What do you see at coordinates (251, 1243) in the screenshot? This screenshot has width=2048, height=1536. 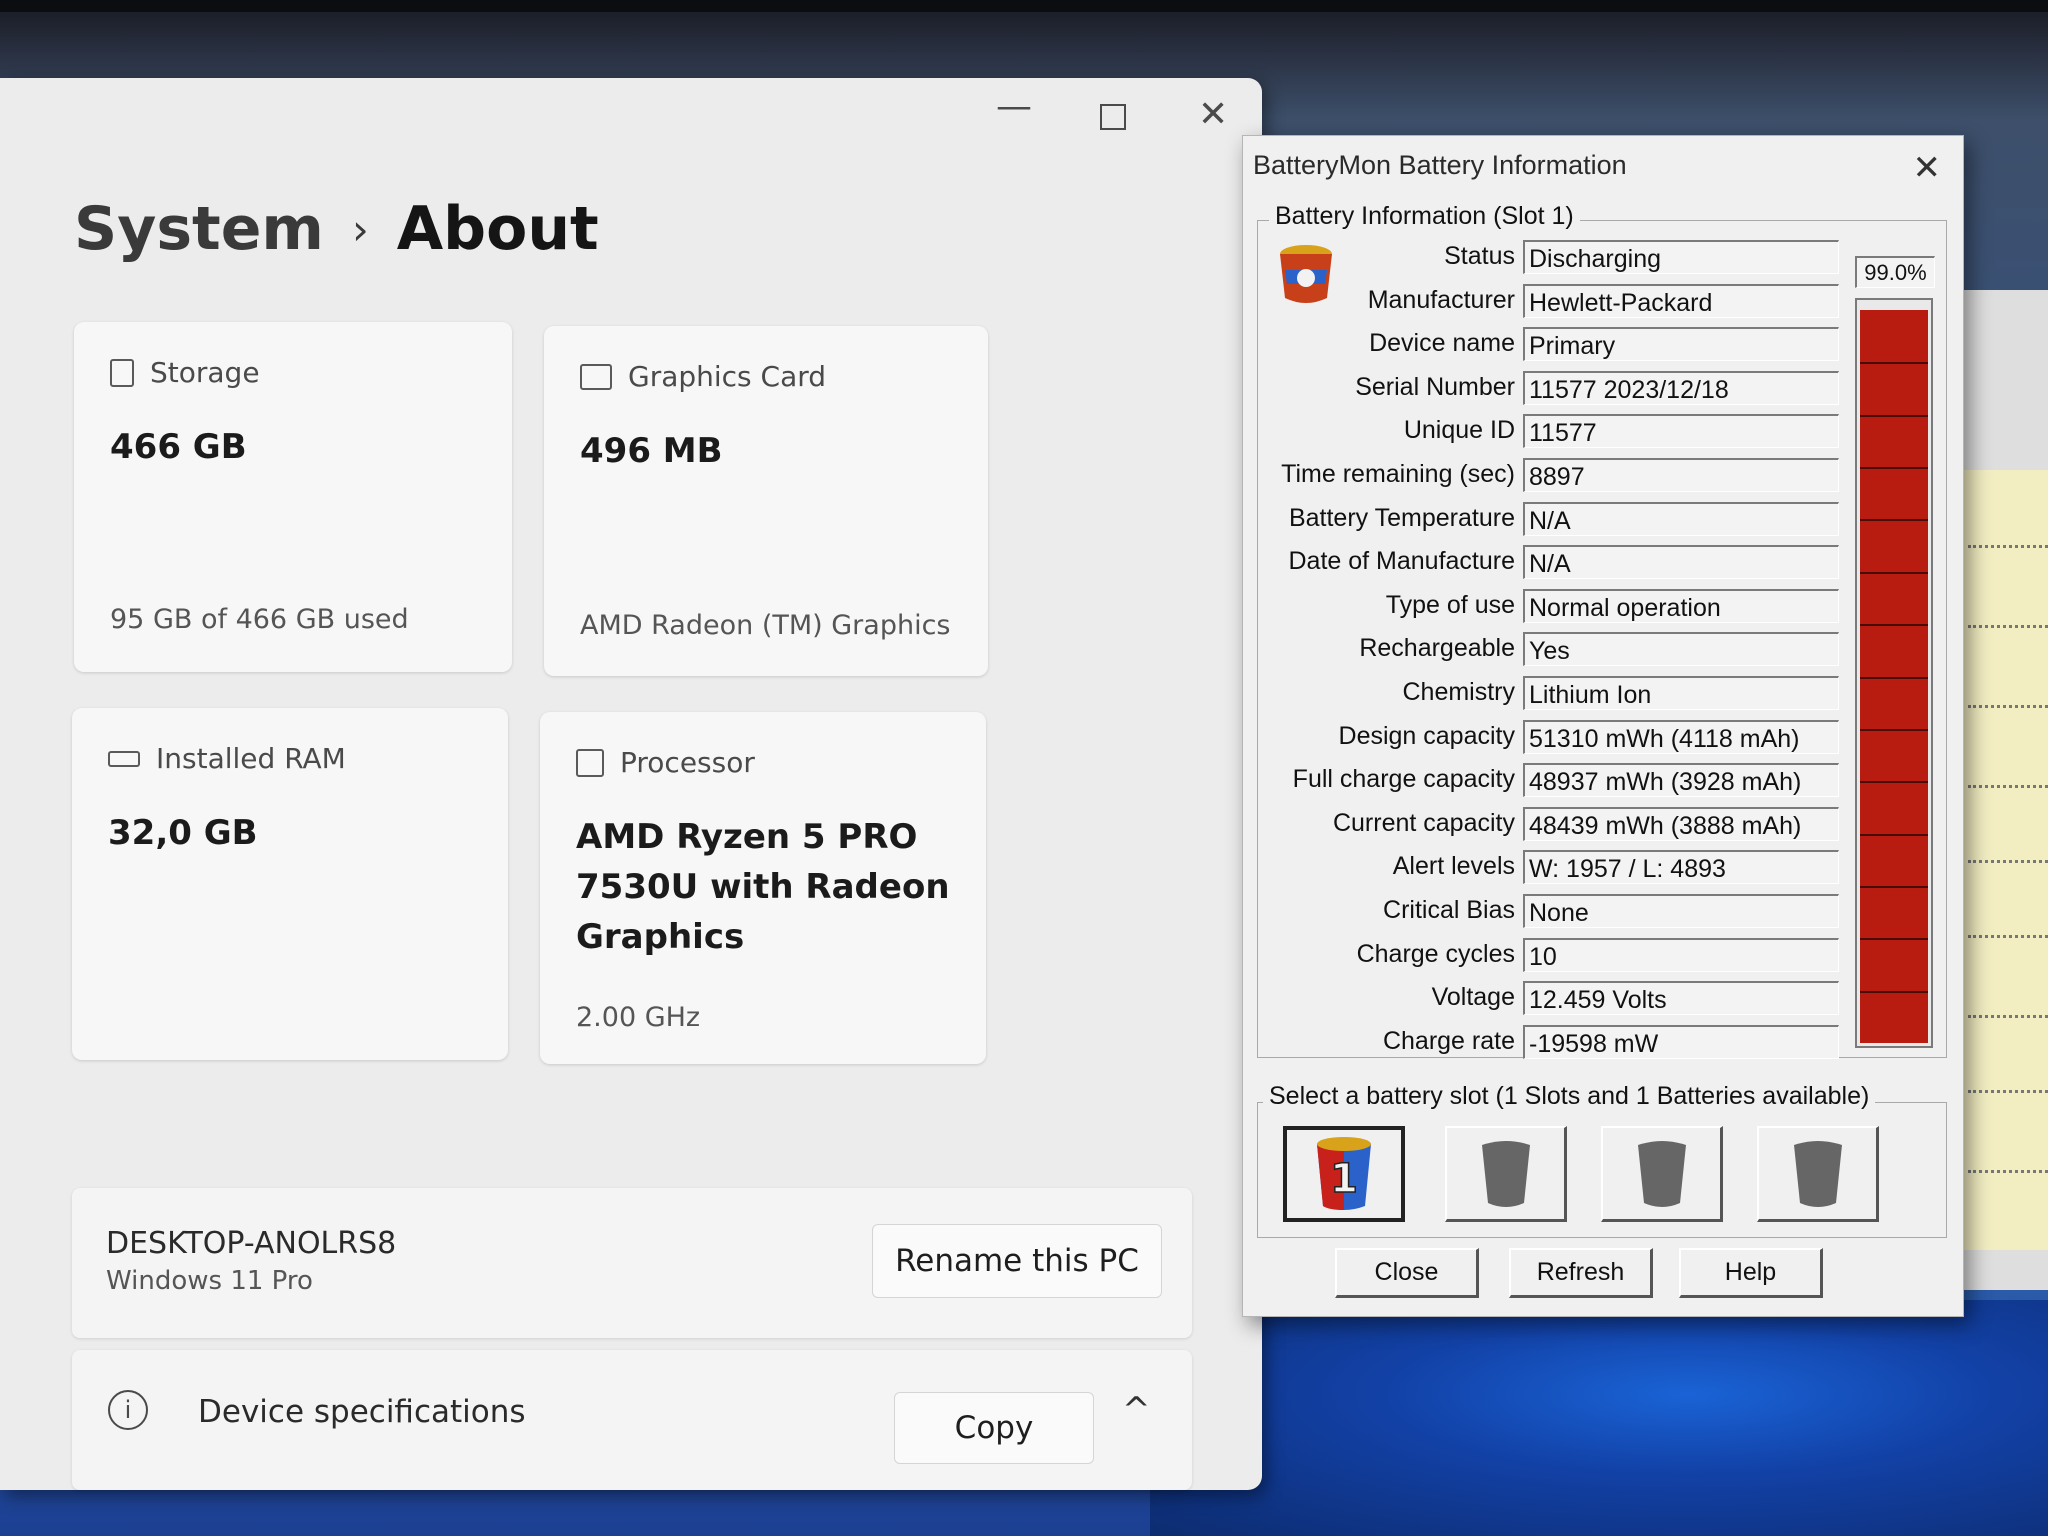 I see `pc-name: DESKTOP-ANOLRS8` at bounding box center [251, 1243].